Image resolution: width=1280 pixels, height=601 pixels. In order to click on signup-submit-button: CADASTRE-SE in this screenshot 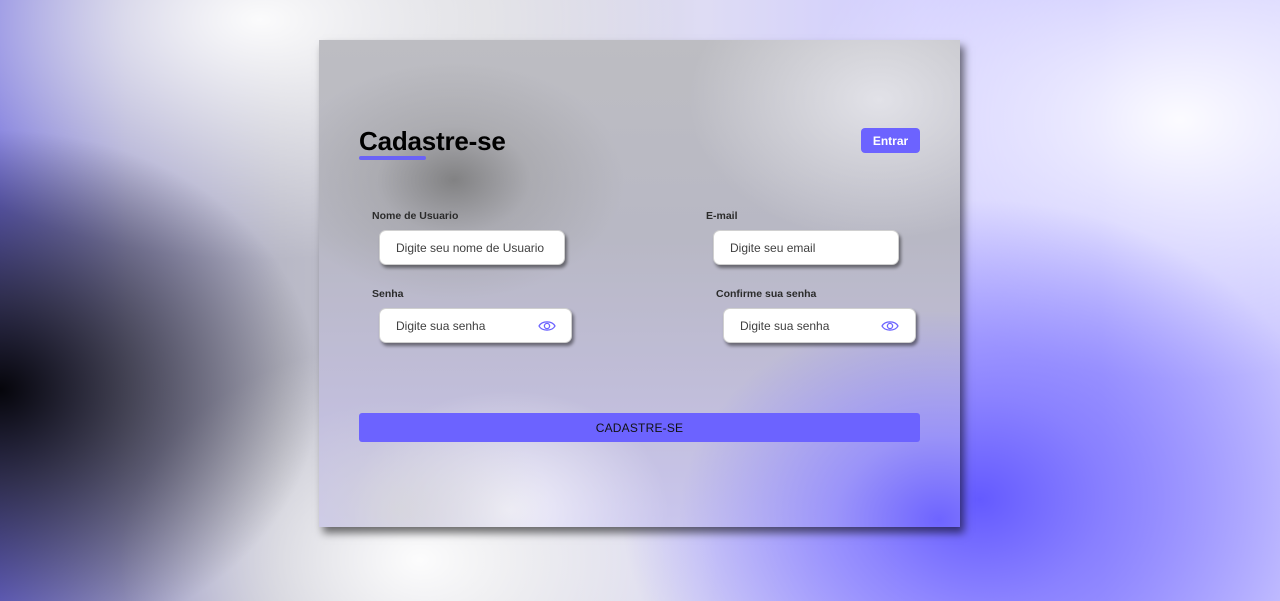, I will do `click(639, 427)`.